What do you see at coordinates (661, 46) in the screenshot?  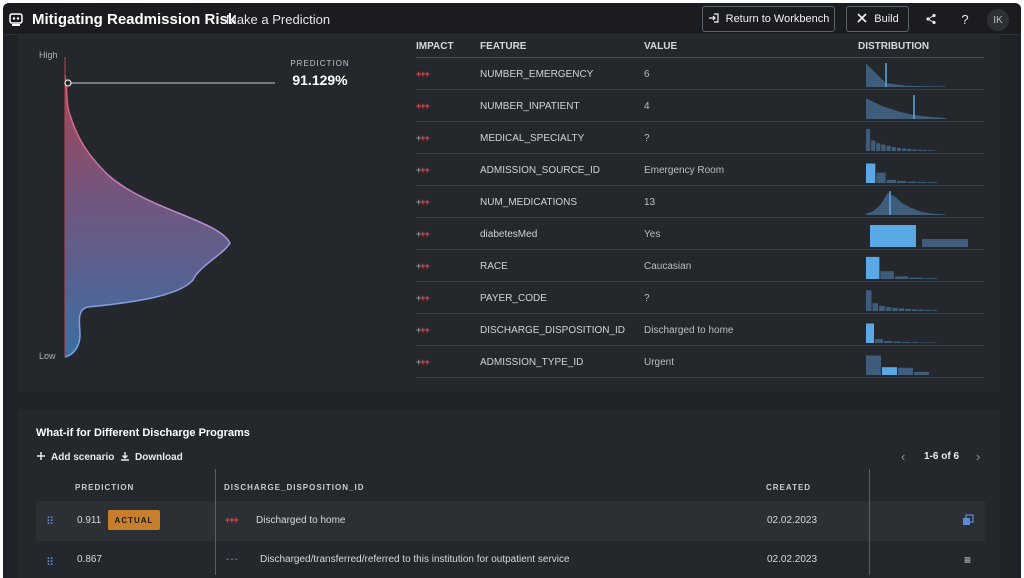 I see `value-header: VALUE` at bounding box center [661, 46].